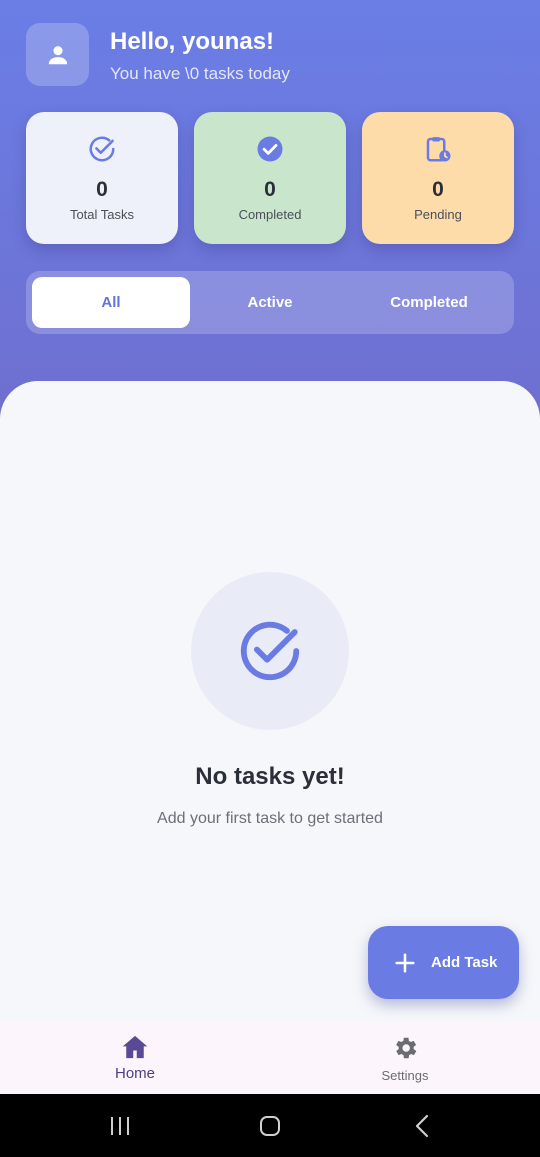 The image size is (540, 1157). I want to click on stat-card-completed: 0 Completed, so click(270, 178).